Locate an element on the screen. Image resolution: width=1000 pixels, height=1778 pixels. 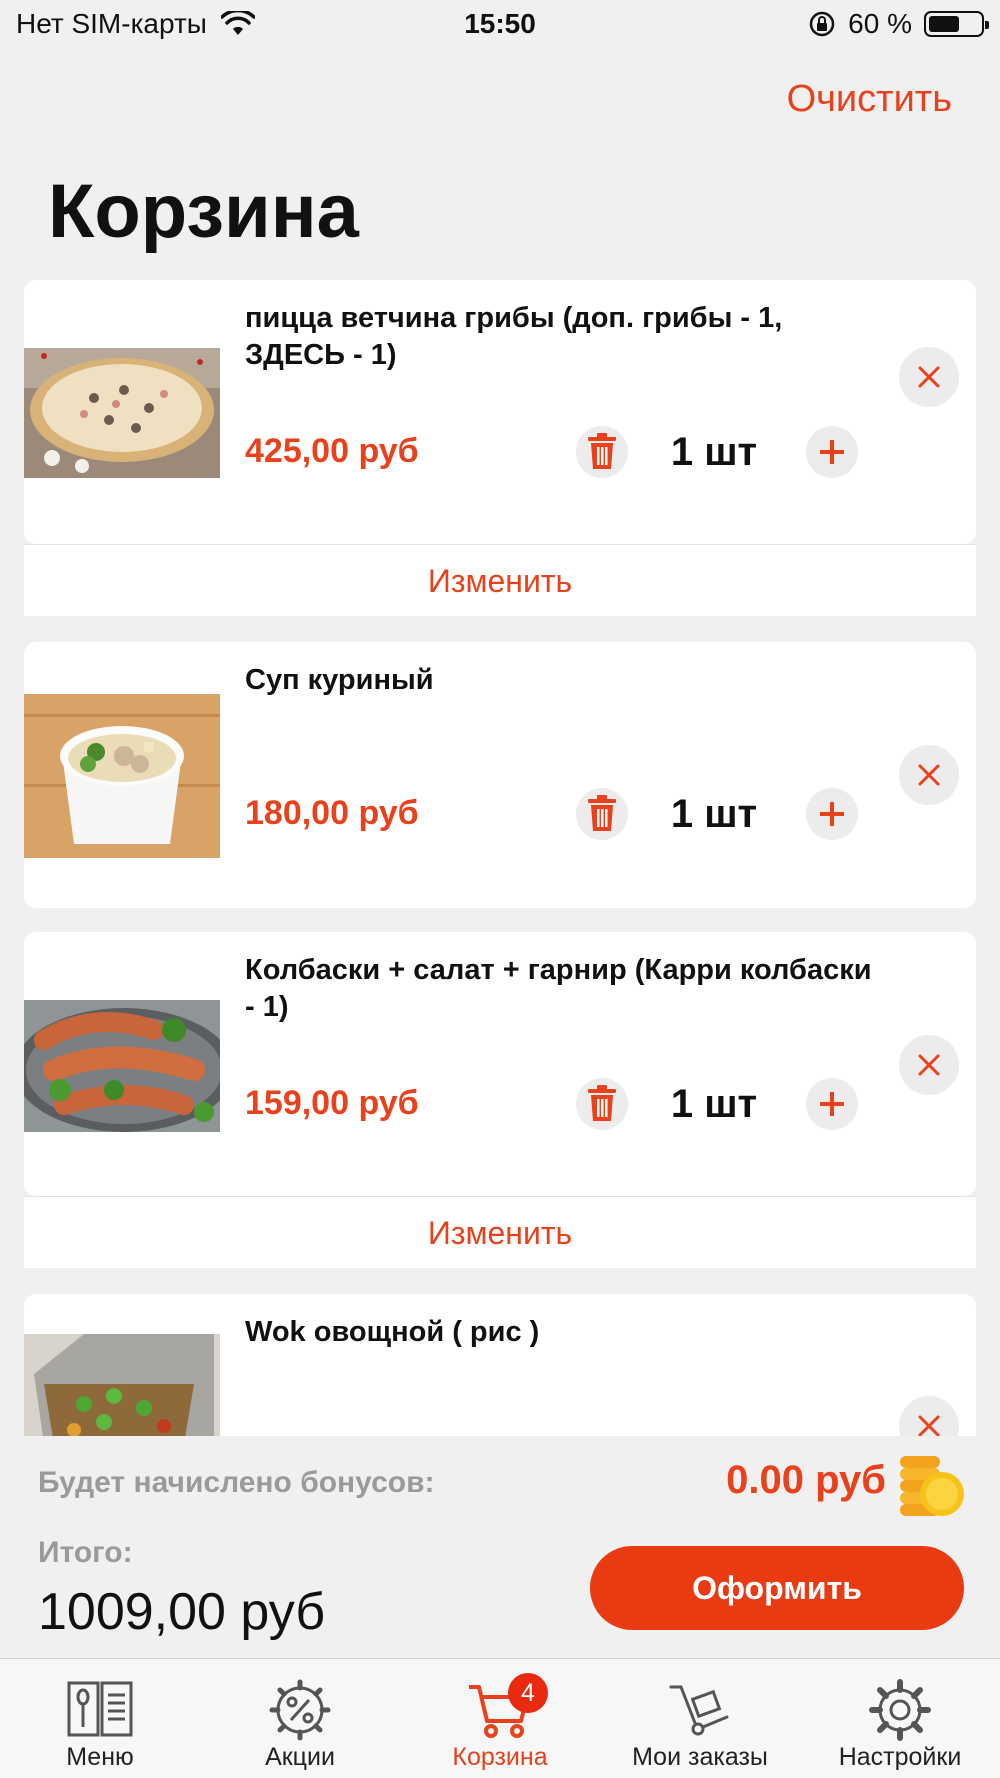
tab-label: Акции is located at coordinates (300, 1757).